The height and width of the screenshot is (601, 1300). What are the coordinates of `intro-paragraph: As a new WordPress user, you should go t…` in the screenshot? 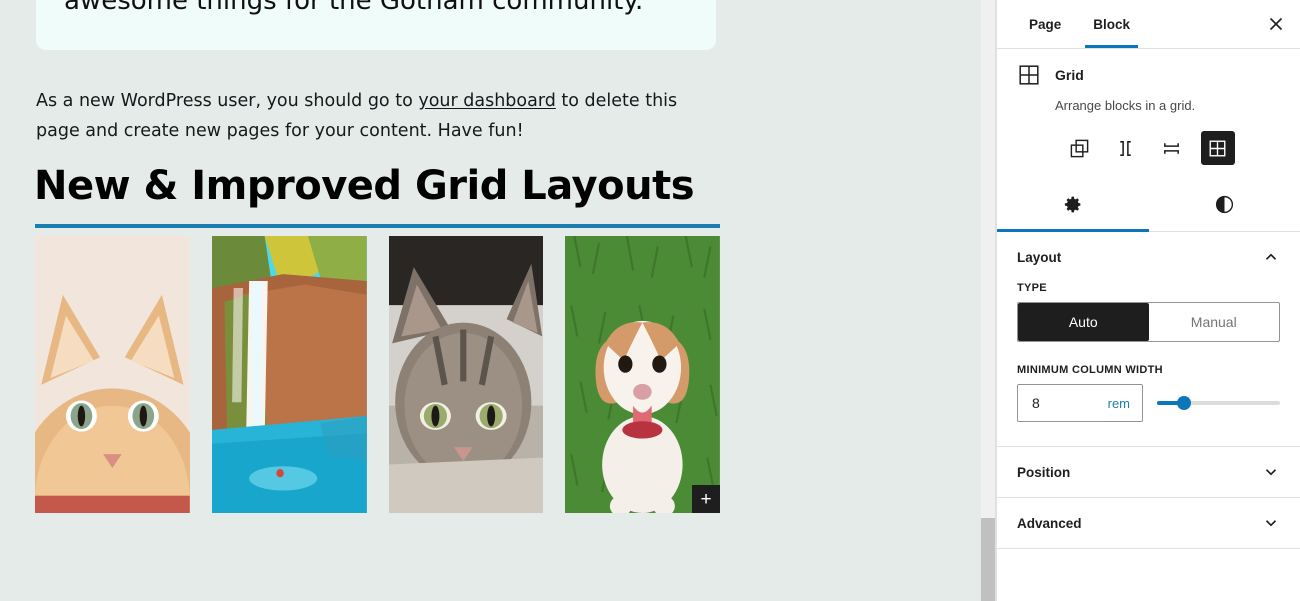 It's located at (371, 116).